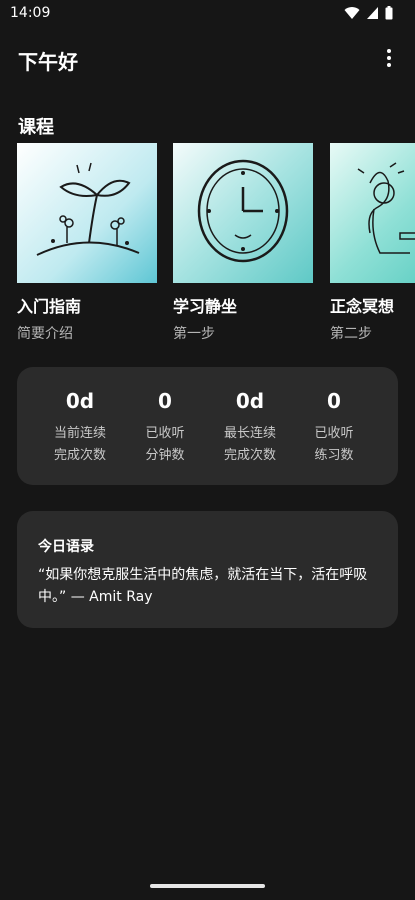 This screenshot has width=415, height=900. I want to click on stat-longest-streak: 0d 最长连续 完成次数, so click(250, 427).